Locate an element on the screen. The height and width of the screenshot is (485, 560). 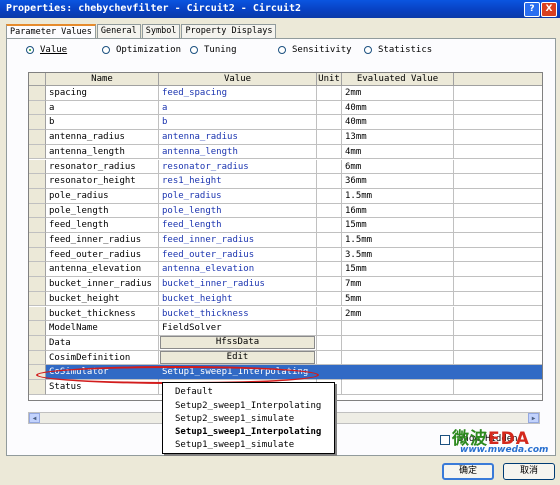
scroll-left-icon: ◀ is located at coordinates (34, 418).